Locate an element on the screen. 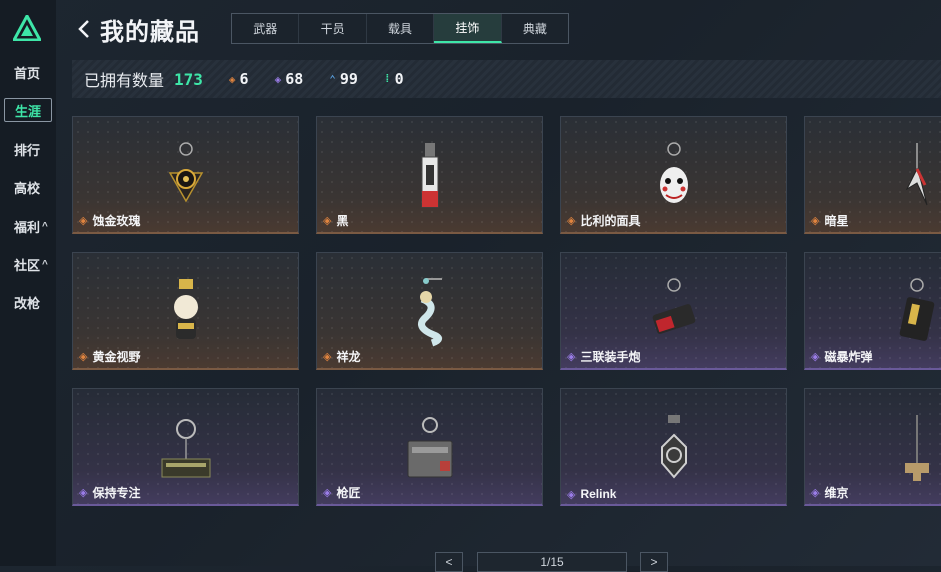  charm-dragon-icon is located at coordinates (429, 312).